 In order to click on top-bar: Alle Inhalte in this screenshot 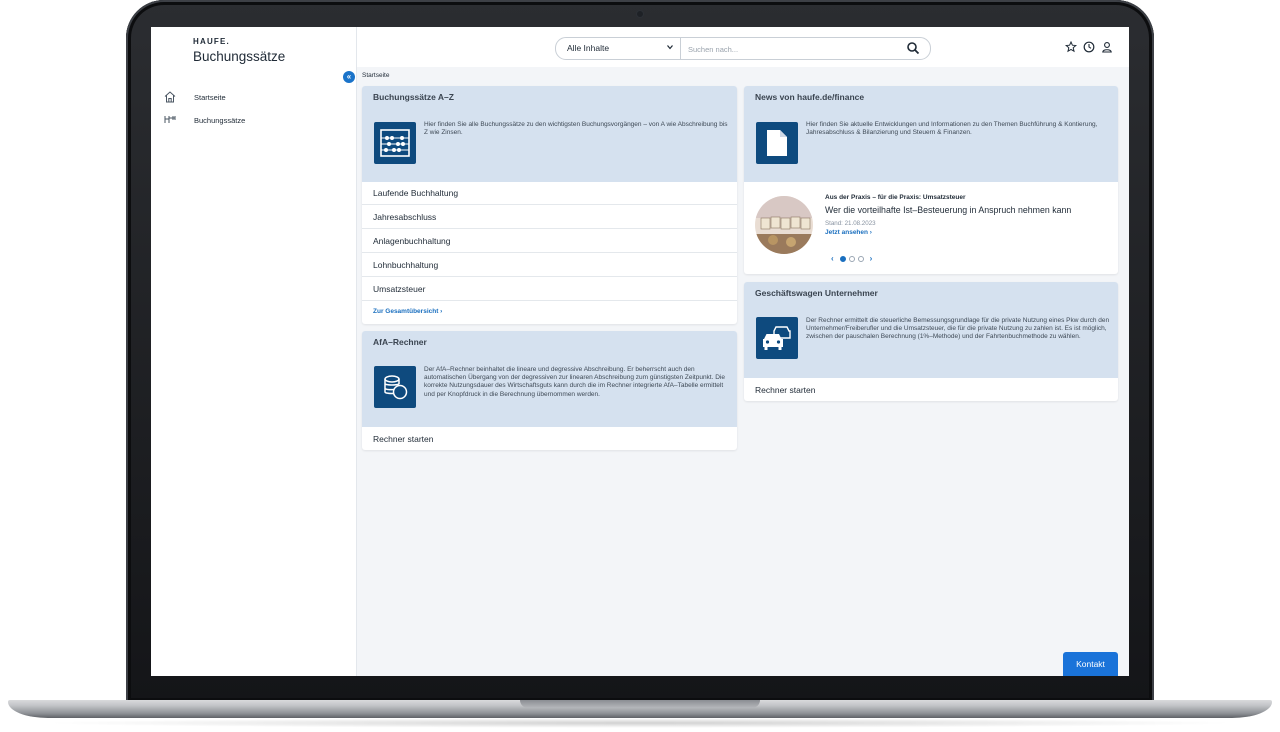, I will do `click(743, 47)`.